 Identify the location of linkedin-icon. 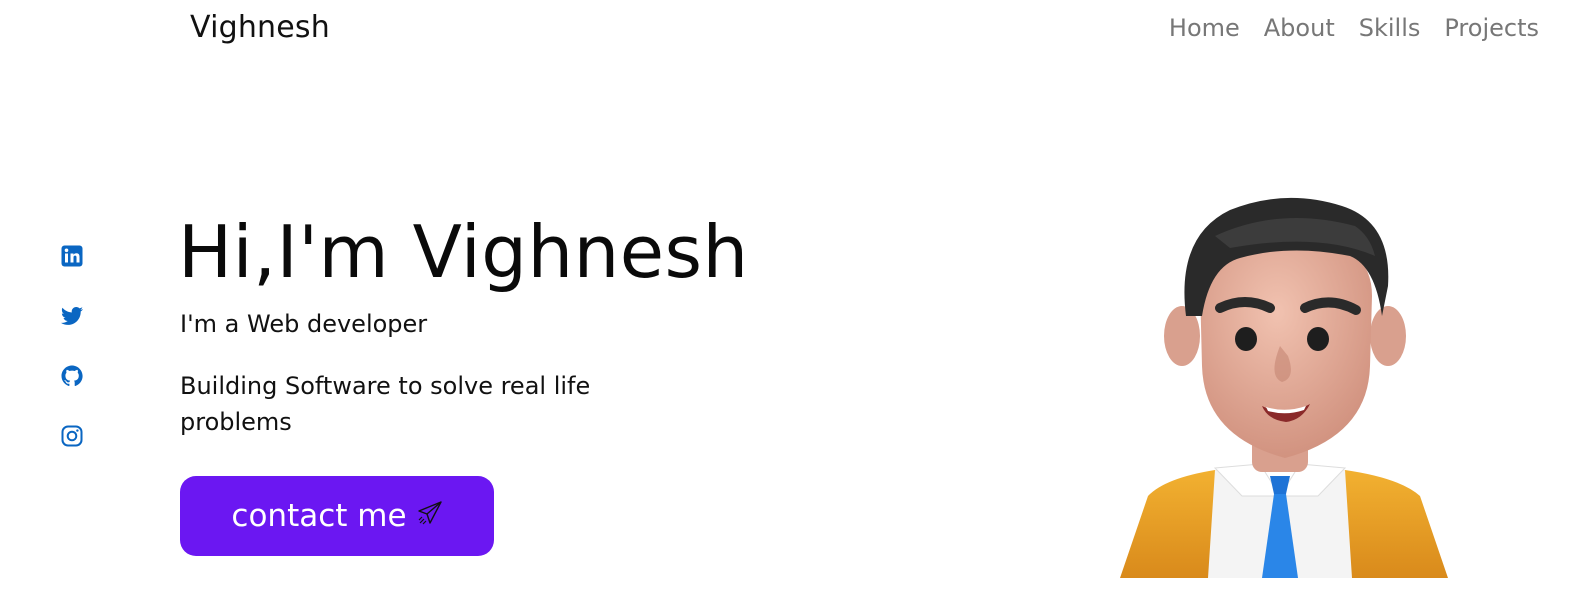
(72, 256).